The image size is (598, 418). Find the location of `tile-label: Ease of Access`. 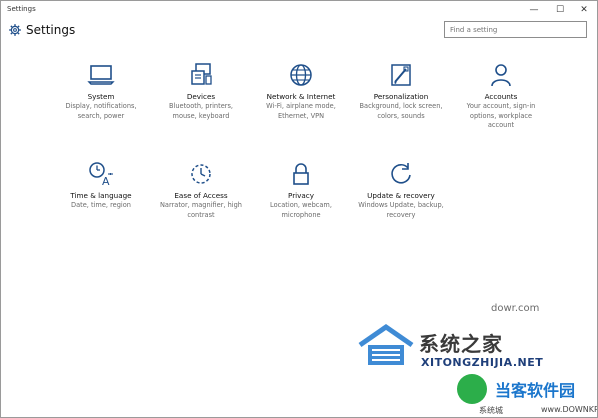

tile-label: Ease of Access is located at coordinates (201, 195).